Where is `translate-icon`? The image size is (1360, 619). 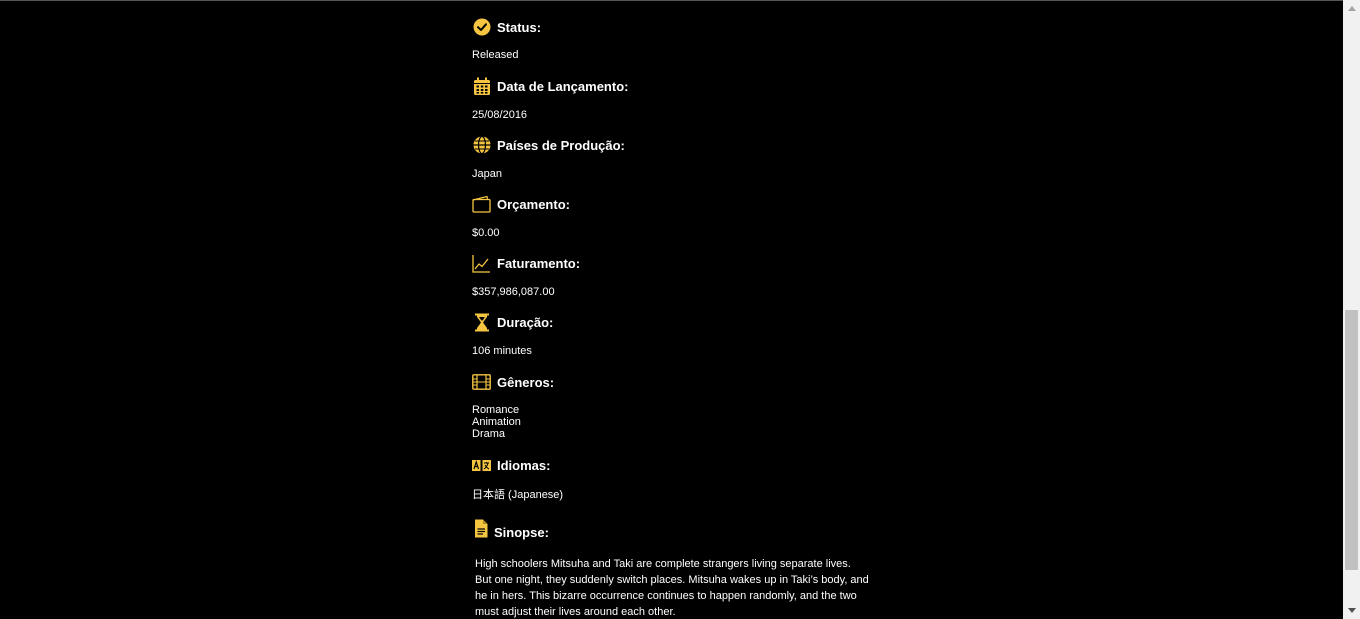 translate-icon is located at coordinates (481, 465).